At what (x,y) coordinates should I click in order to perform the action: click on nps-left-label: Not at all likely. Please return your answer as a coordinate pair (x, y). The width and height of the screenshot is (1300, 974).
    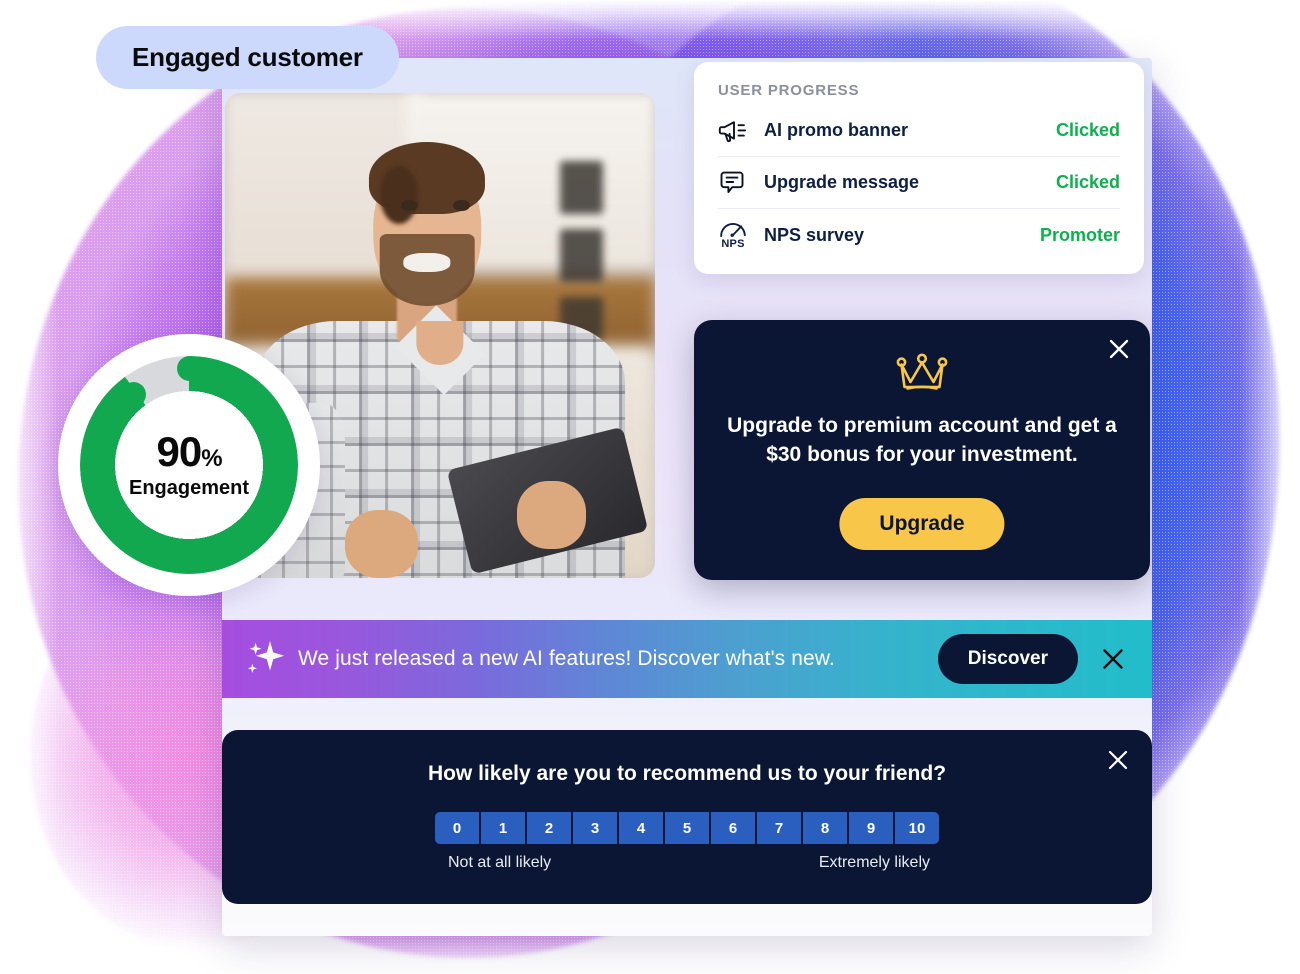
    Looking at the image, I should click on (500, 862).